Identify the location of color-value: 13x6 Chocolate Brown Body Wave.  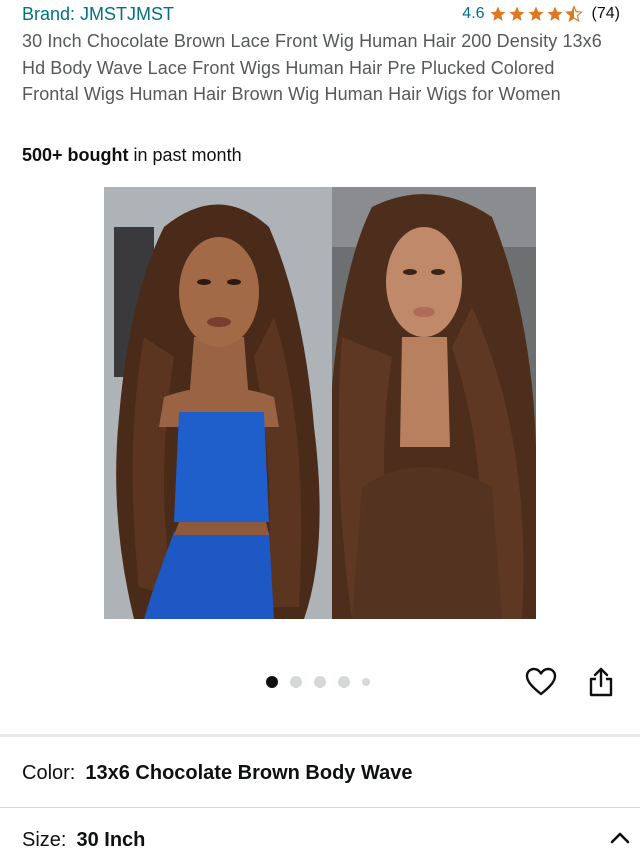
(249, 773).